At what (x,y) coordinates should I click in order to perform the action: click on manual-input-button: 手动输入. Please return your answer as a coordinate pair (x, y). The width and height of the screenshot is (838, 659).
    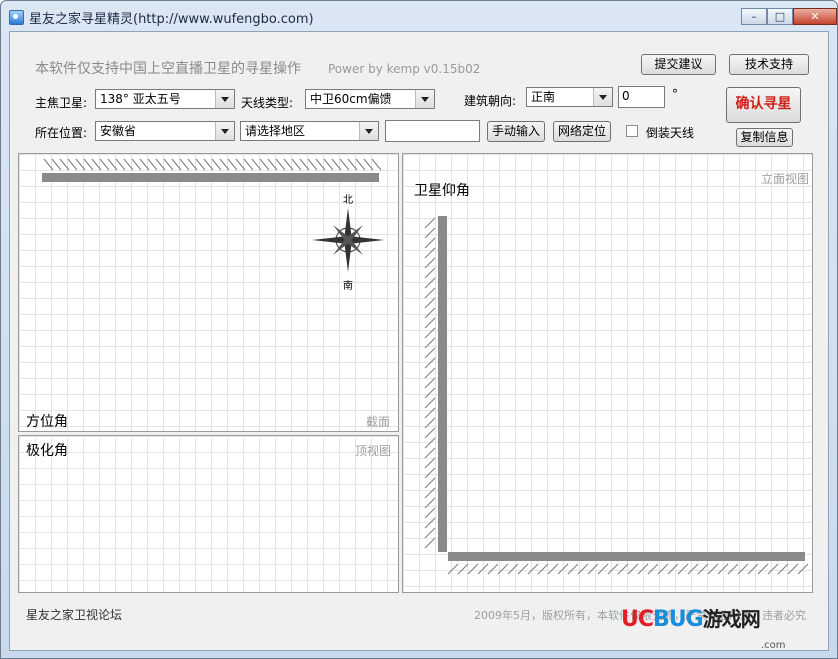
    Looking at the image, I should click on (516, 131).